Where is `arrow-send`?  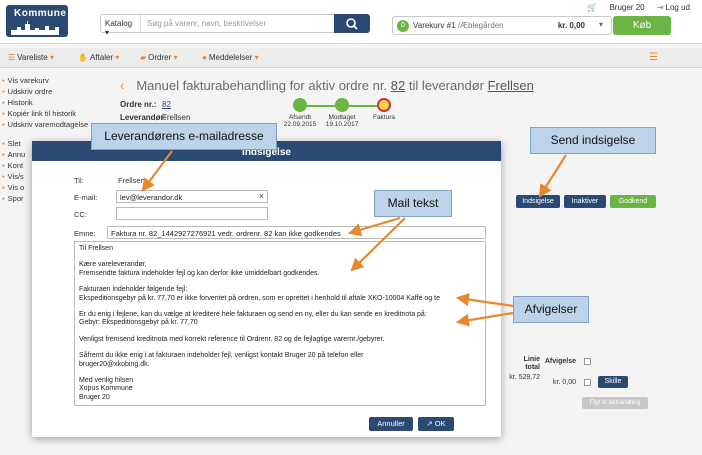 arrow-send is located at coordinates (552, 176).